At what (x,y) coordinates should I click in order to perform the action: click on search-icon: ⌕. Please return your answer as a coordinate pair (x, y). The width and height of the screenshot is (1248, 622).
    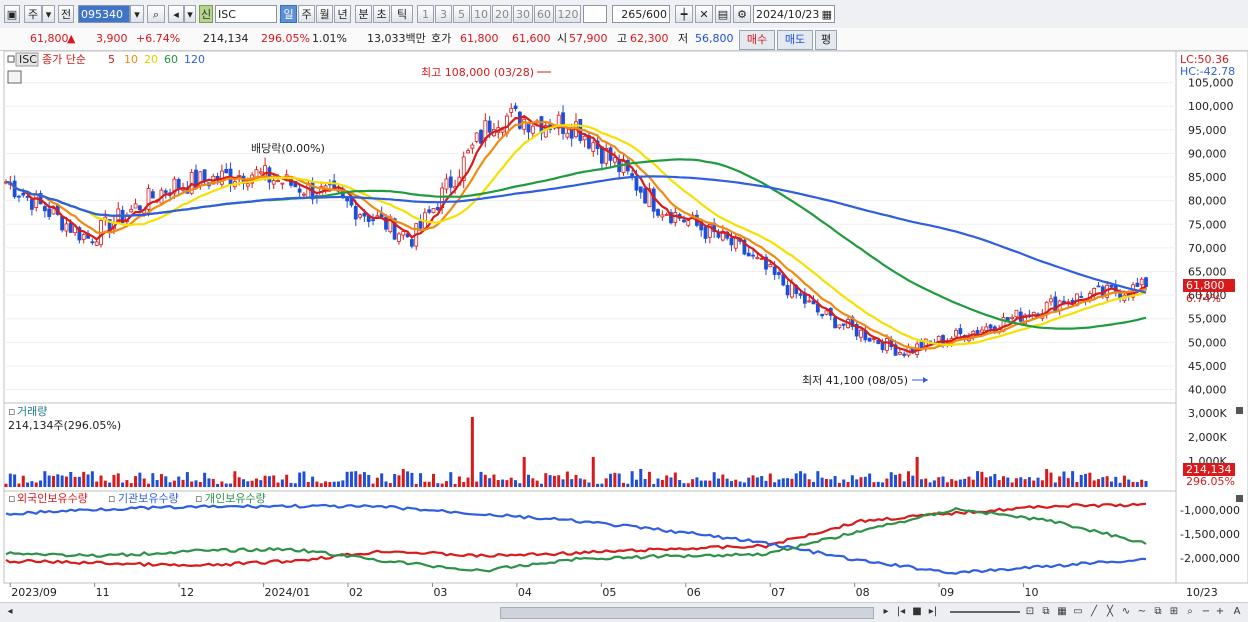
    Looking at the image, I should click on (156, 14).